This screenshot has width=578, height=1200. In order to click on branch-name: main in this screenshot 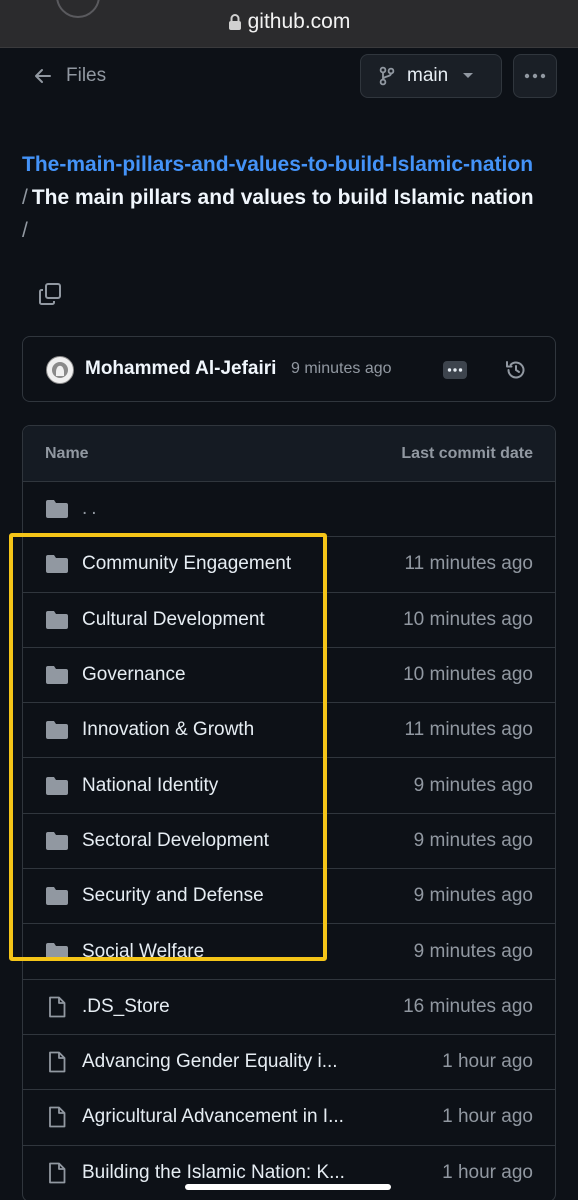, I will do `click(428, 75)`.